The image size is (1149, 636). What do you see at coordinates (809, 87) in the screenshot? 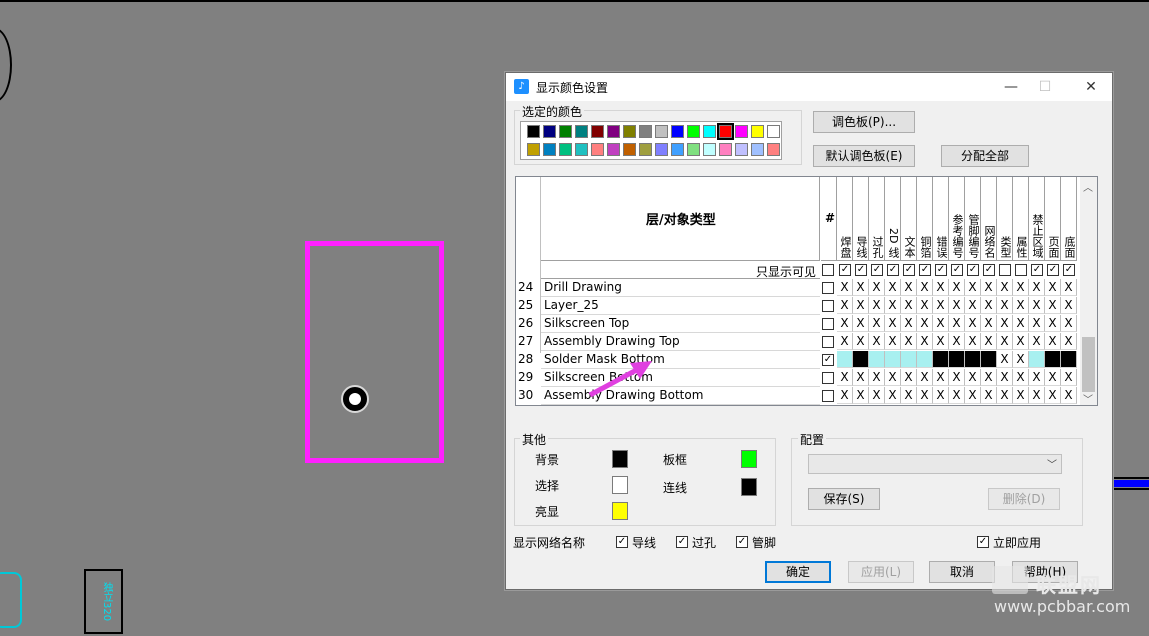
I see `dialog-titlebar: ♪ 显示颜色设置 — ☐ ✕` at bounding box center [809, 87].